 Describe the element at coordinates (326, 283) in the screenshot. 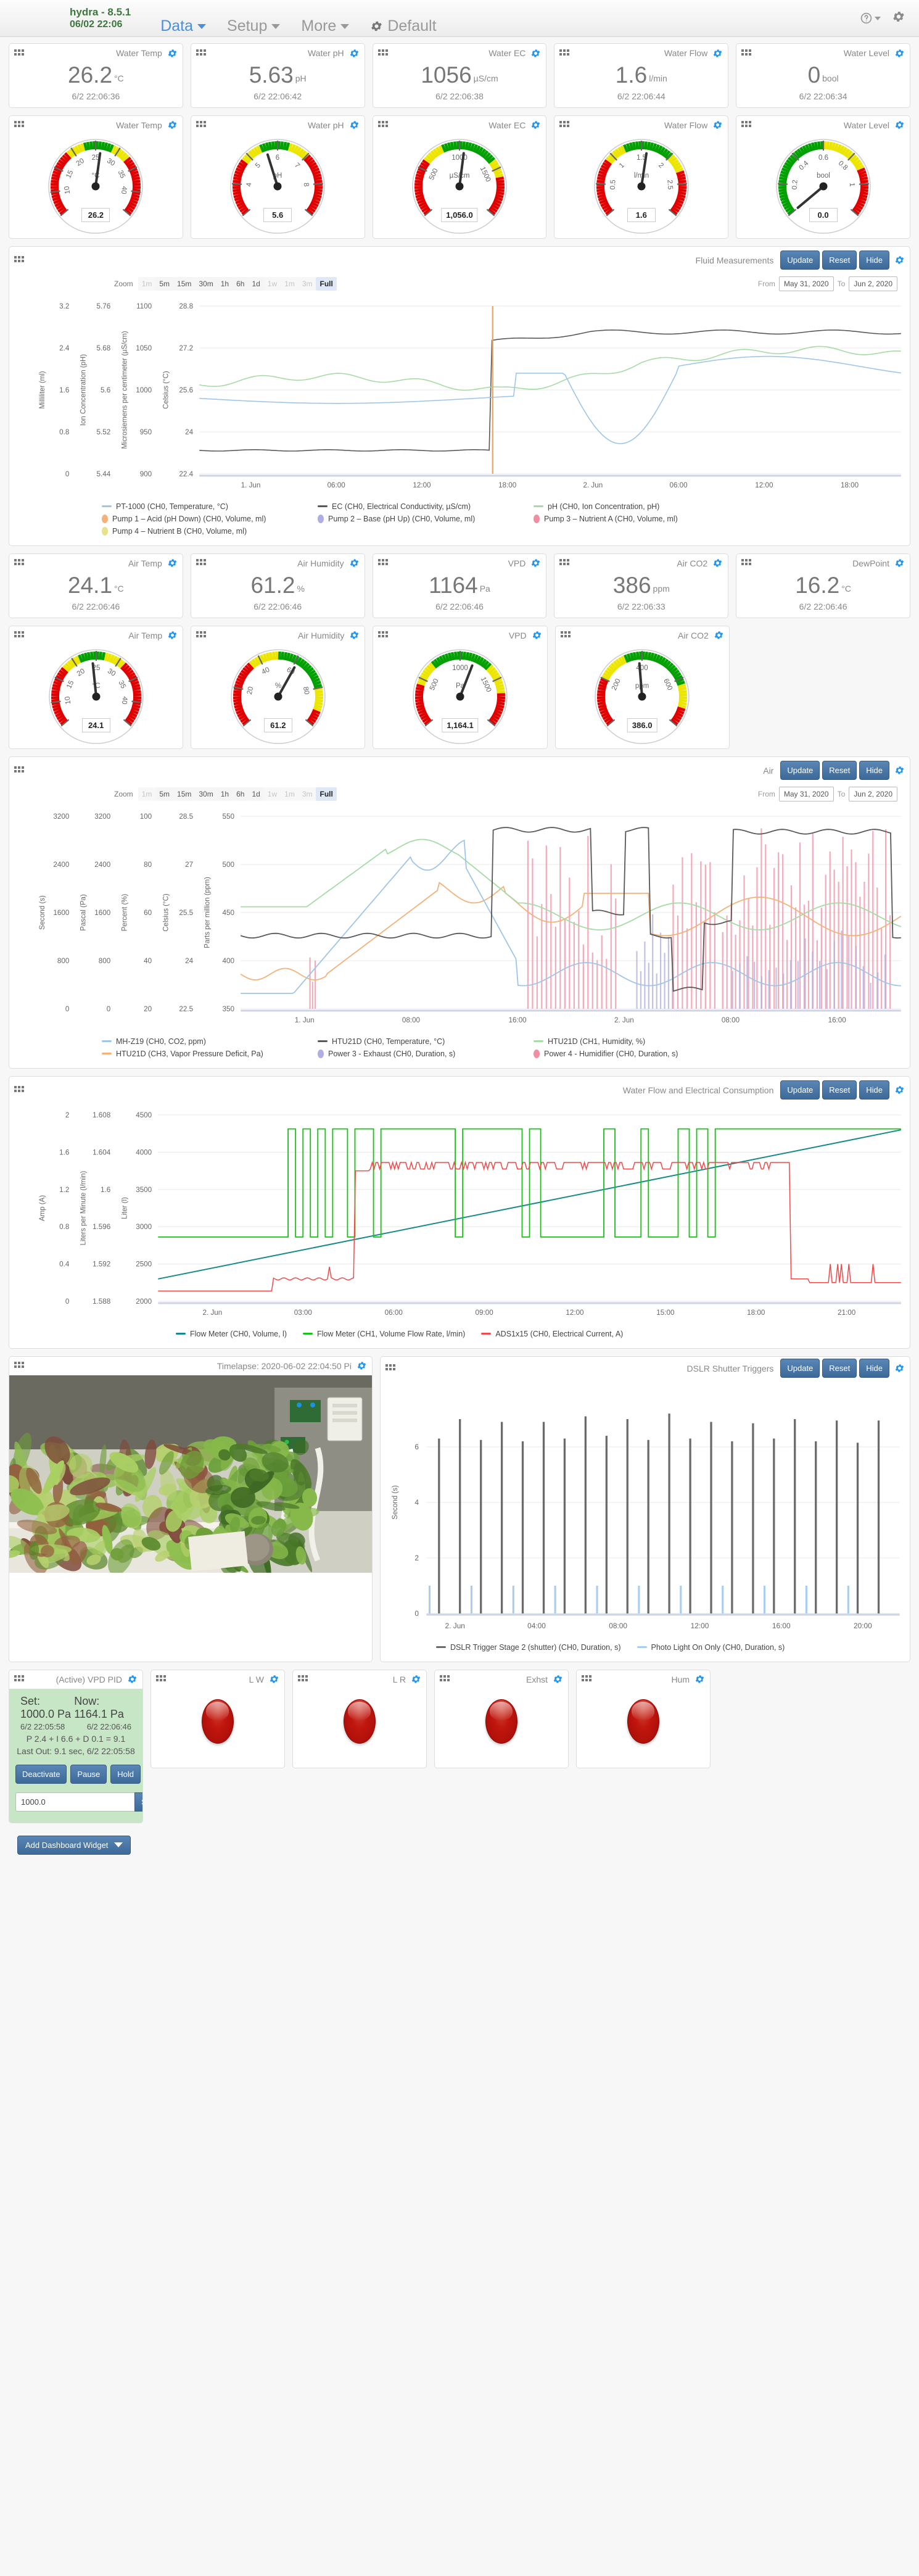

I see `zoom-option-Full: Full` at that location.